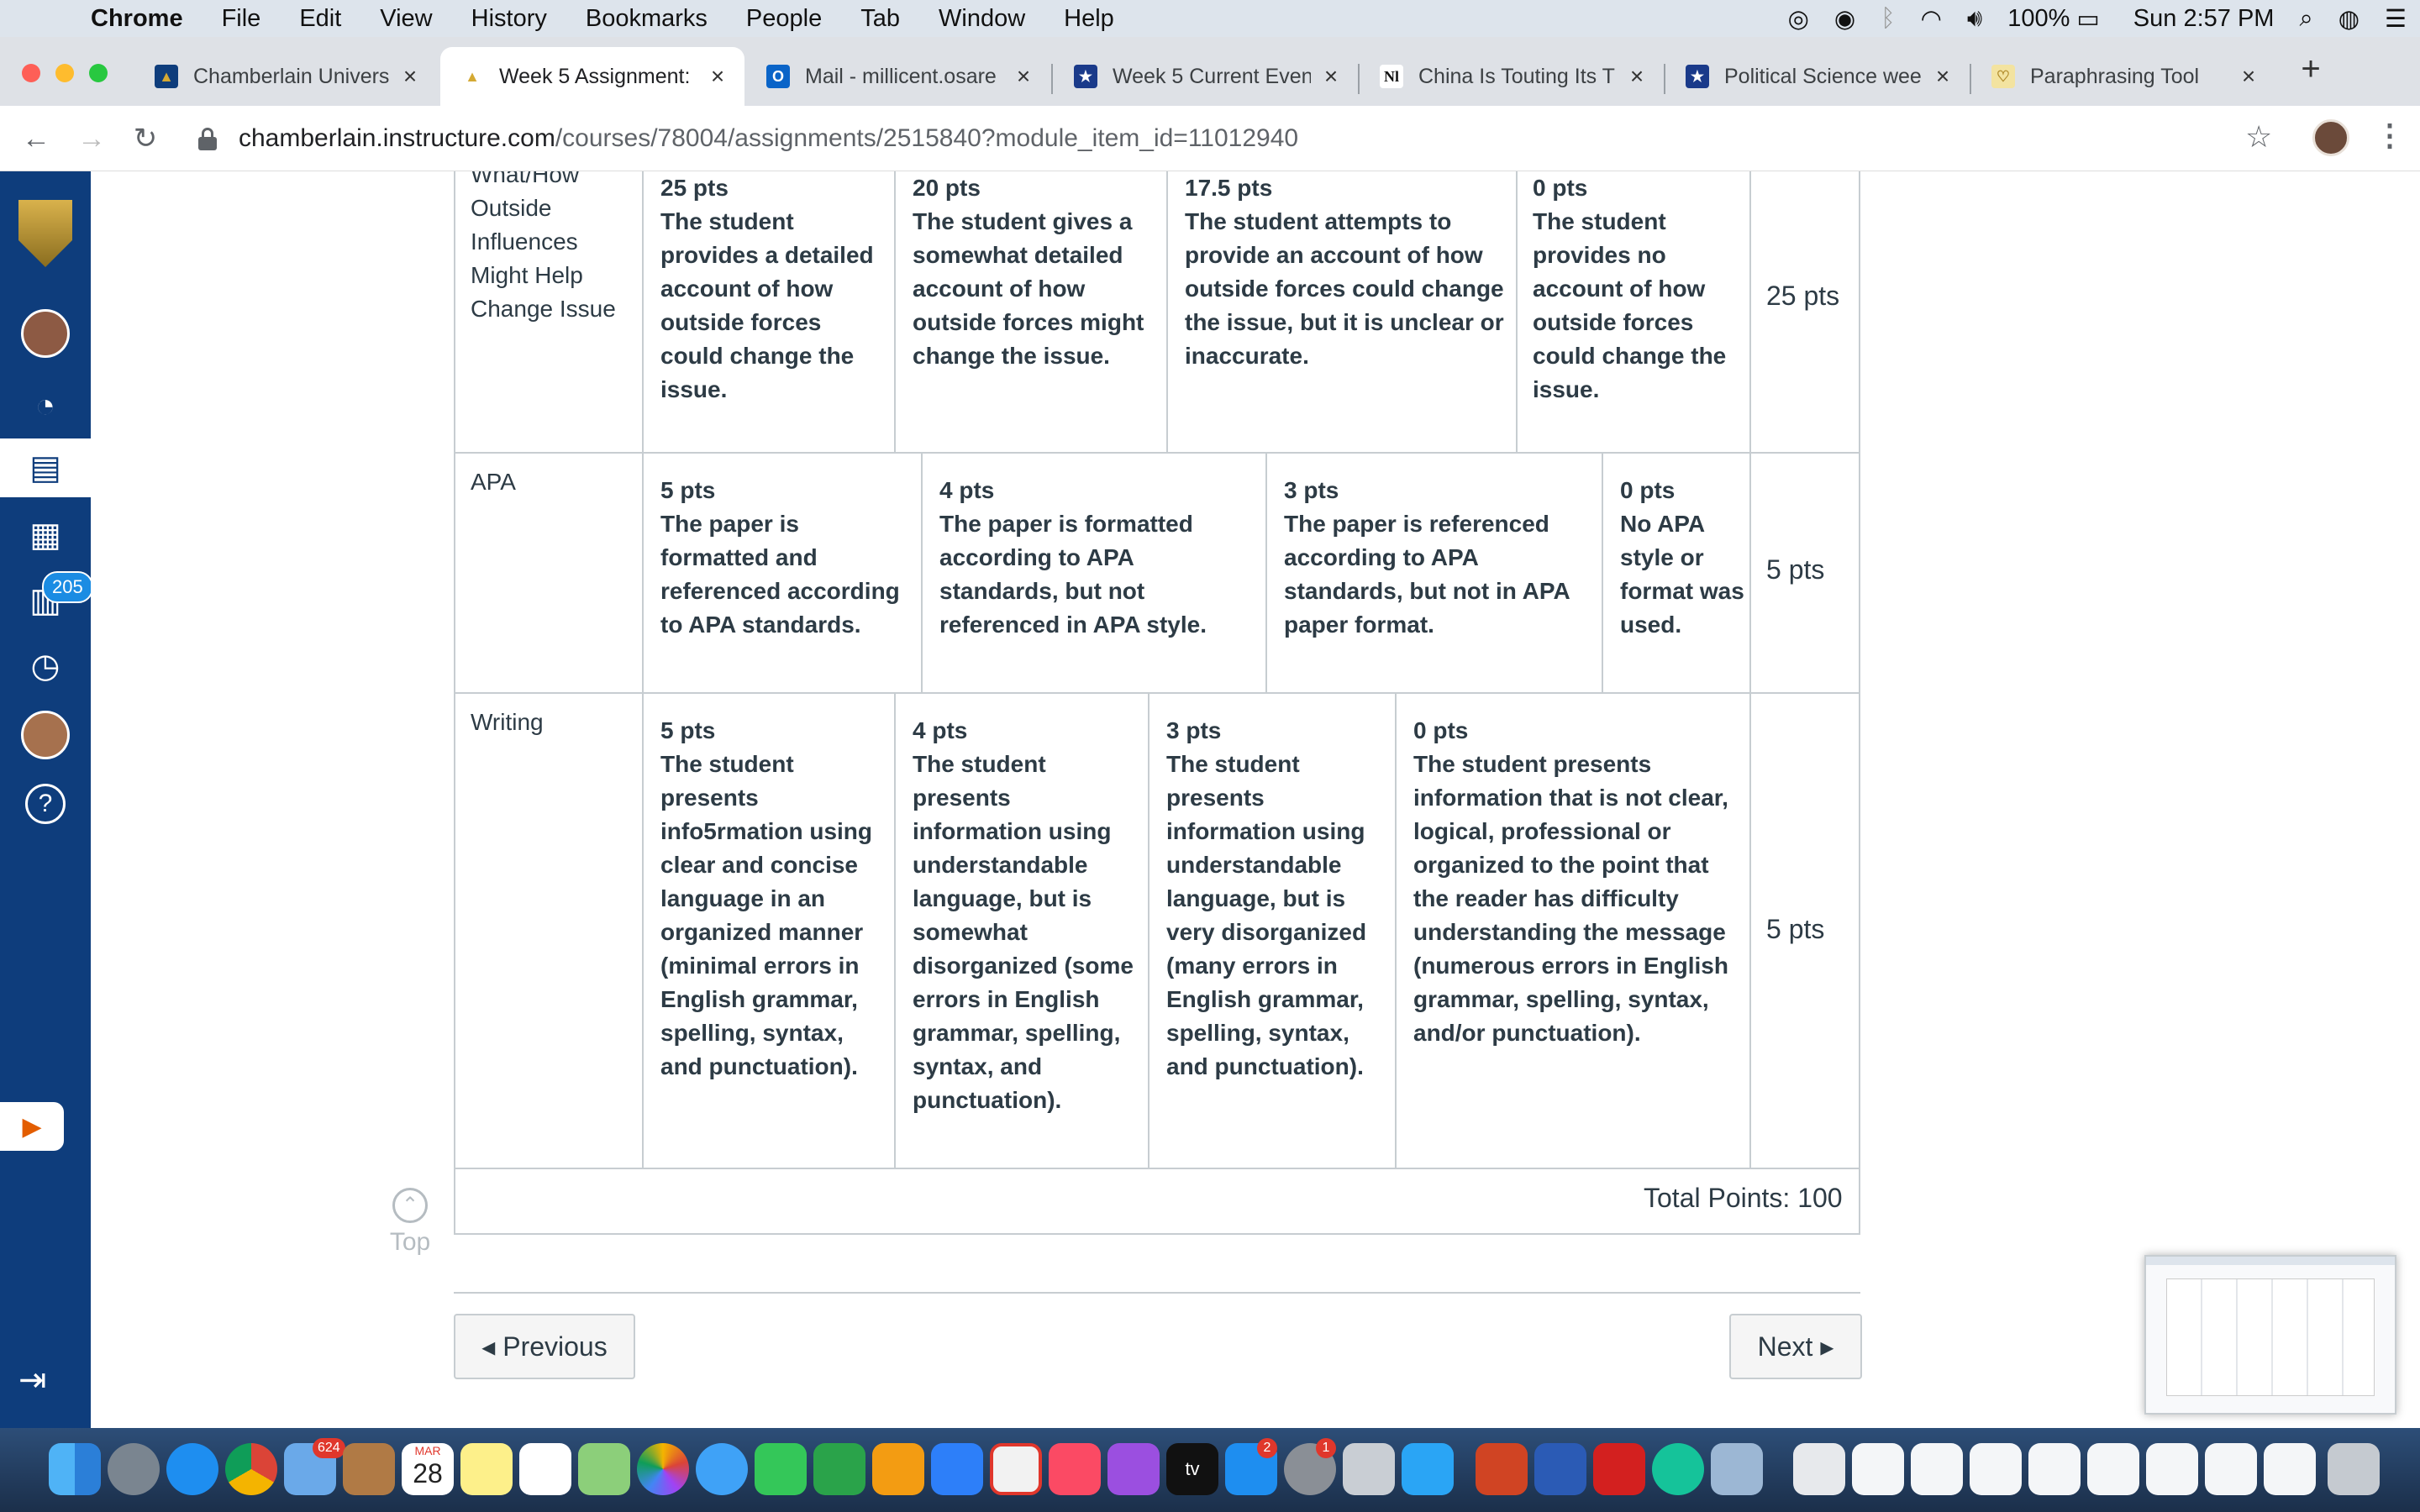  I want to click on menu-tab: Tab, so click(880, 19).